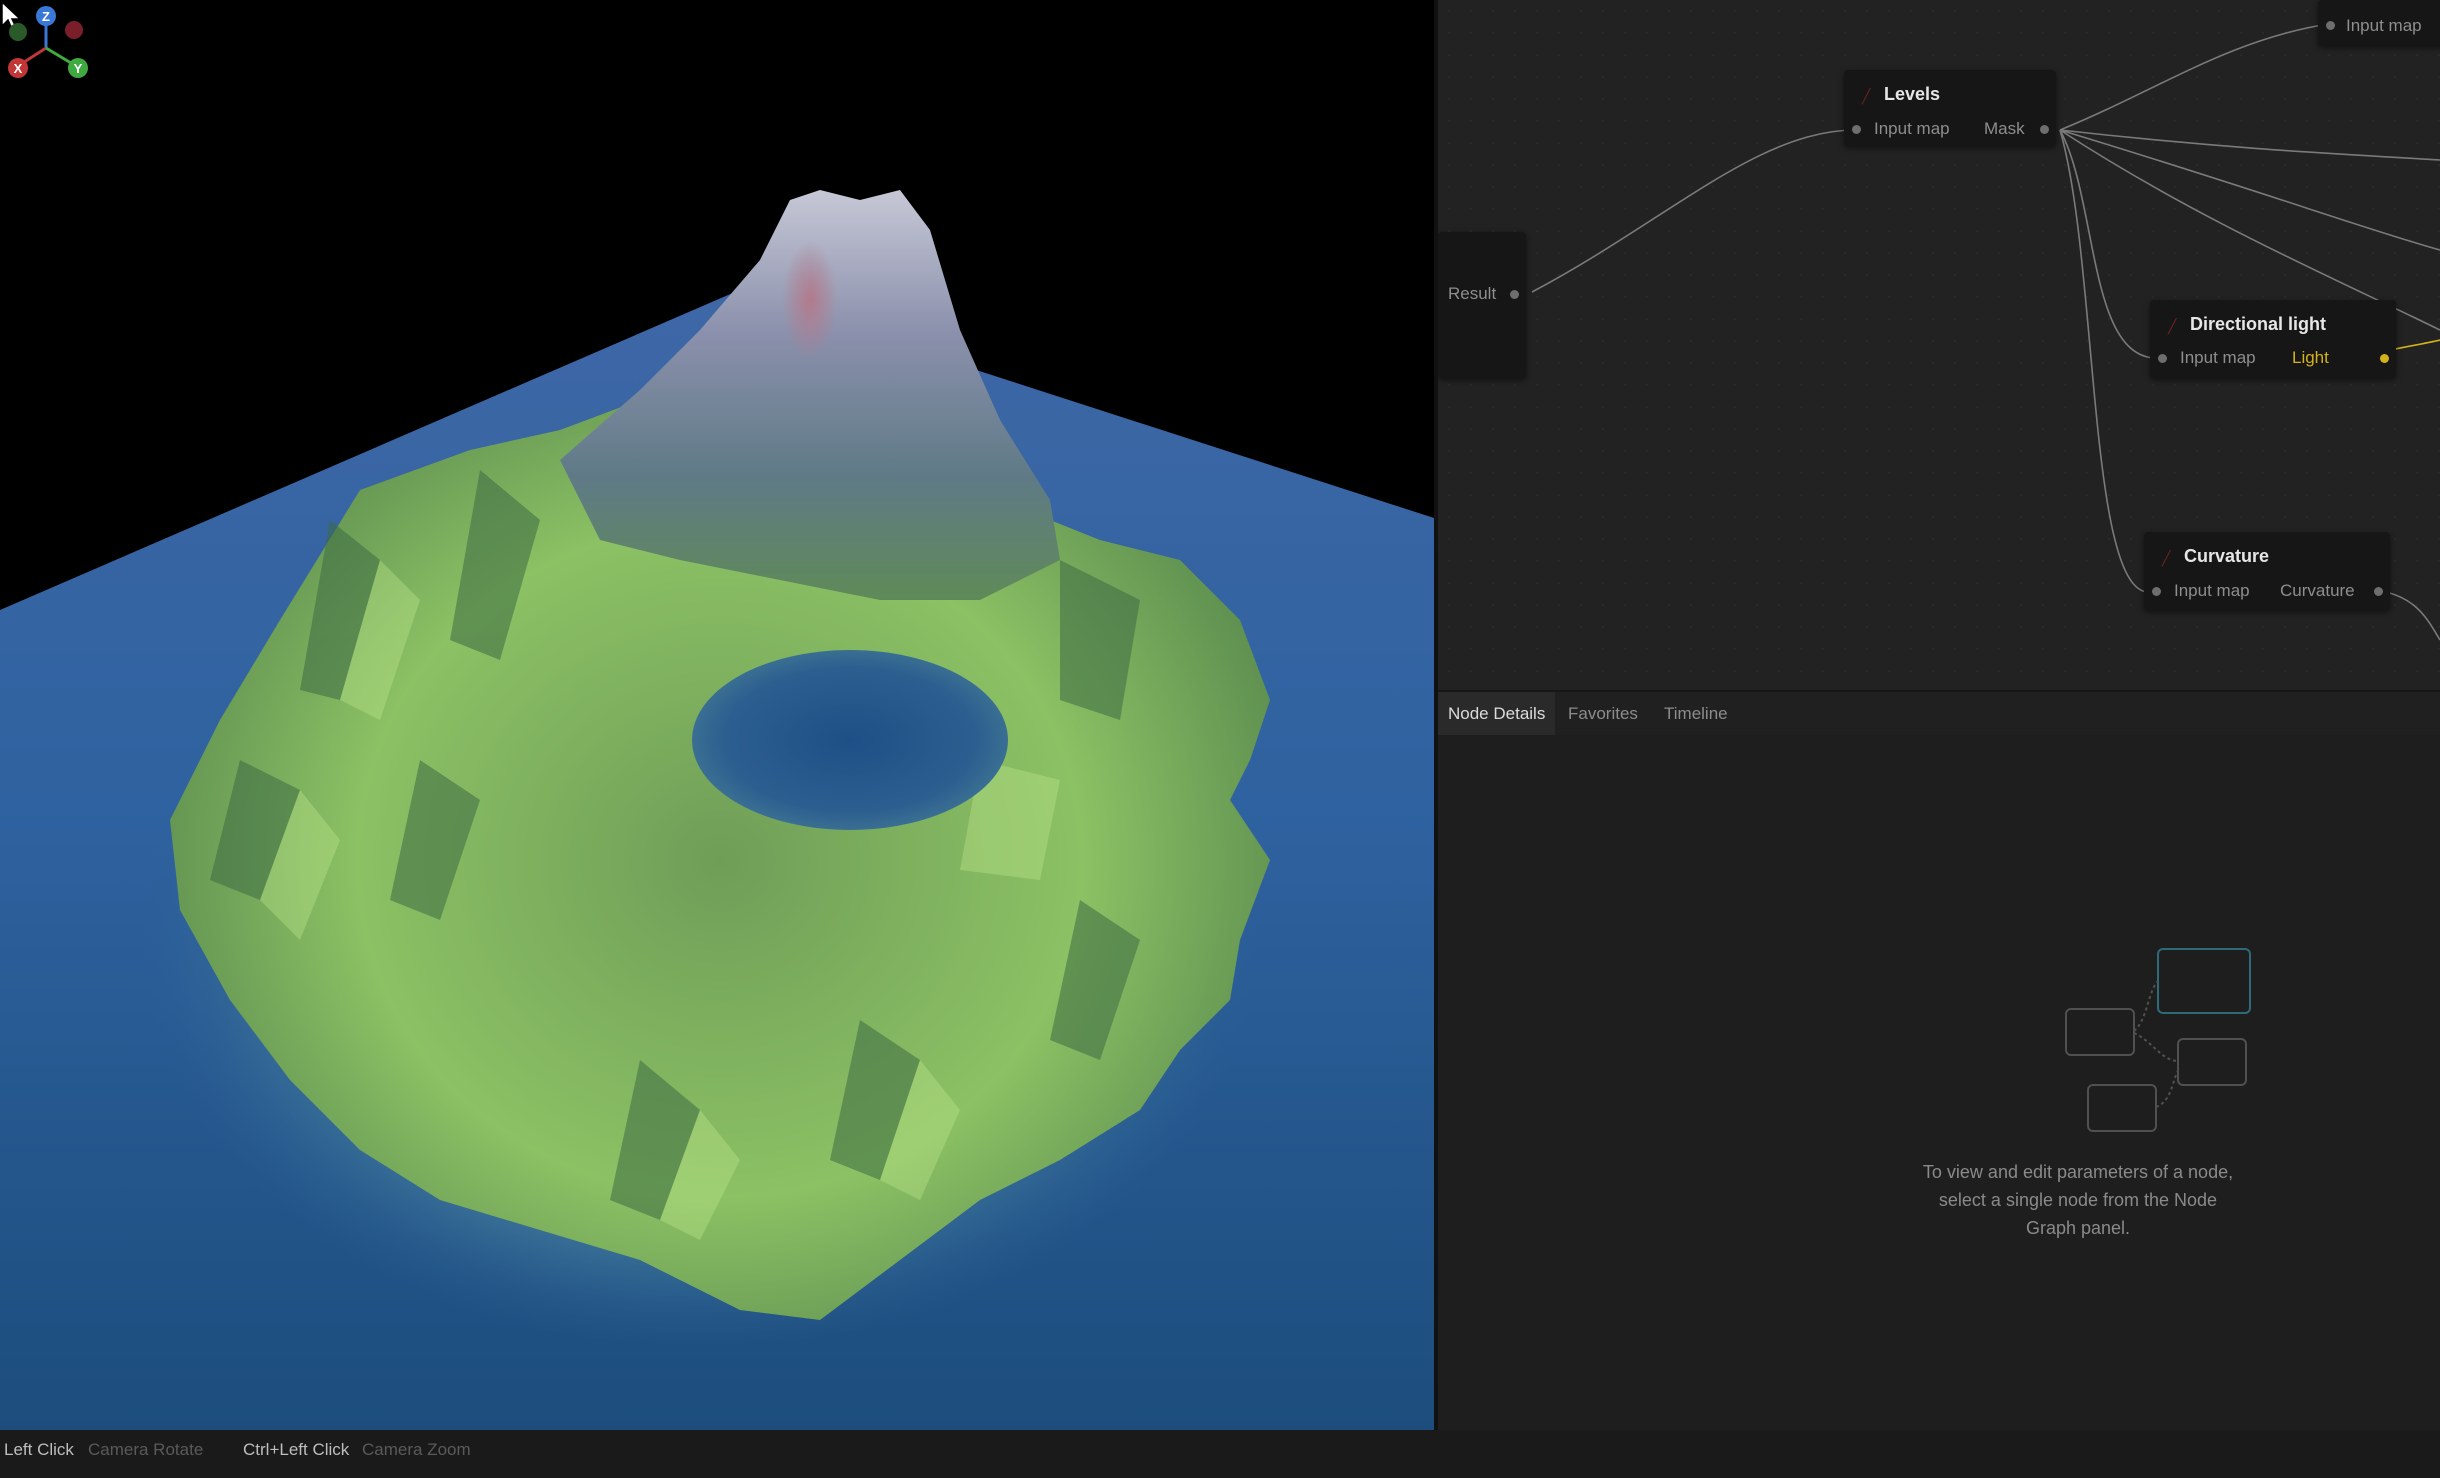 This screenshot has height=1478, width=2440. What do you see at coordinates (850, 740) in the screenshot?
I see `crater-lake` at bounding box center [850, 740].